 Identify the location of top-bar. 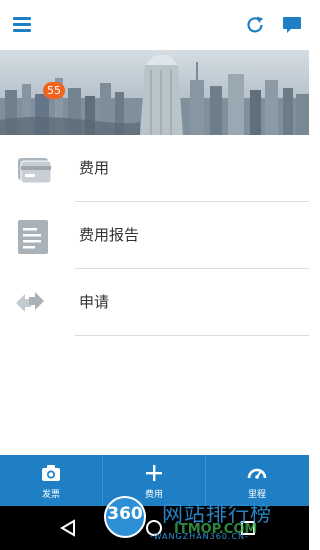
(154, 25).